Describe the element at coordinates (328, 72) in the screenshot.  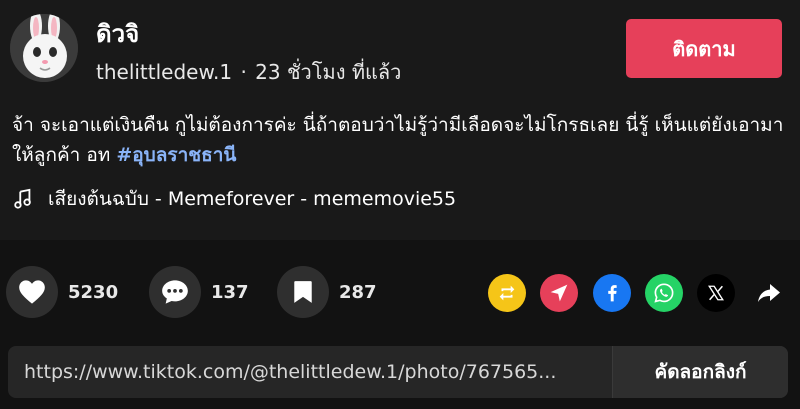
I see `post-time: 23 ชั่วโมง ที่แล้ว` at that location.